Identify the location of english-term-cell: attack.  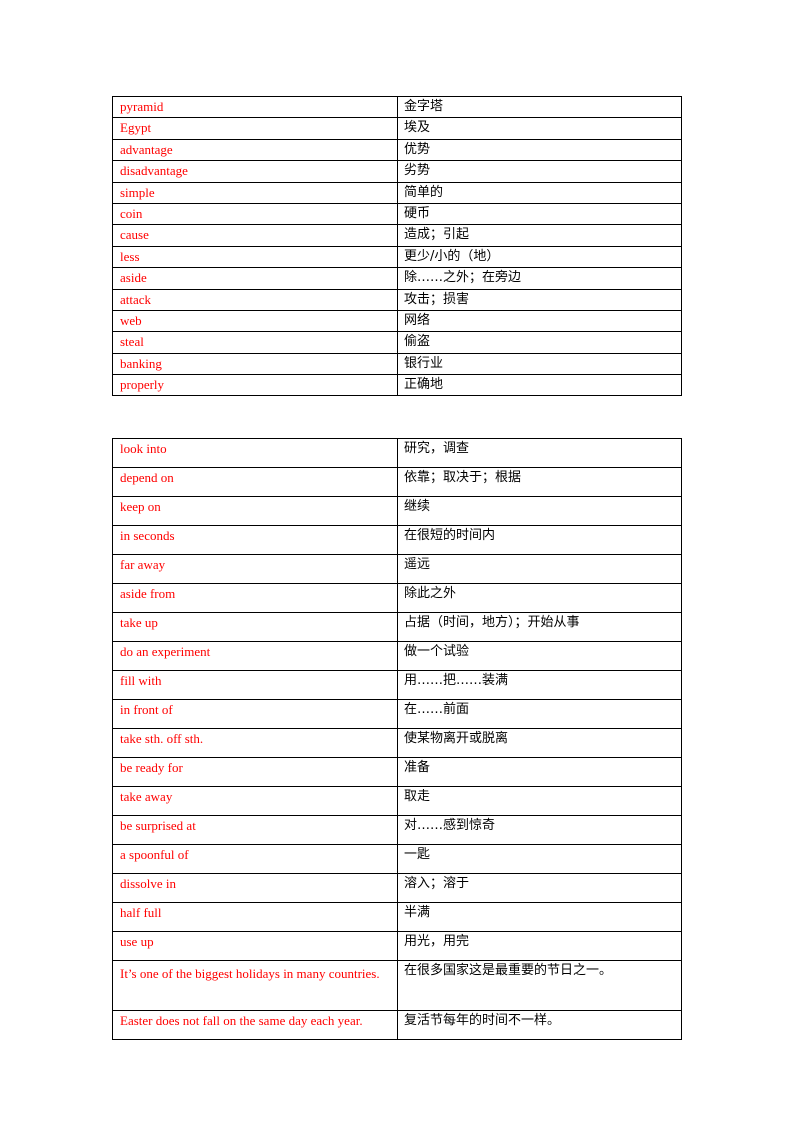
(255, 299).